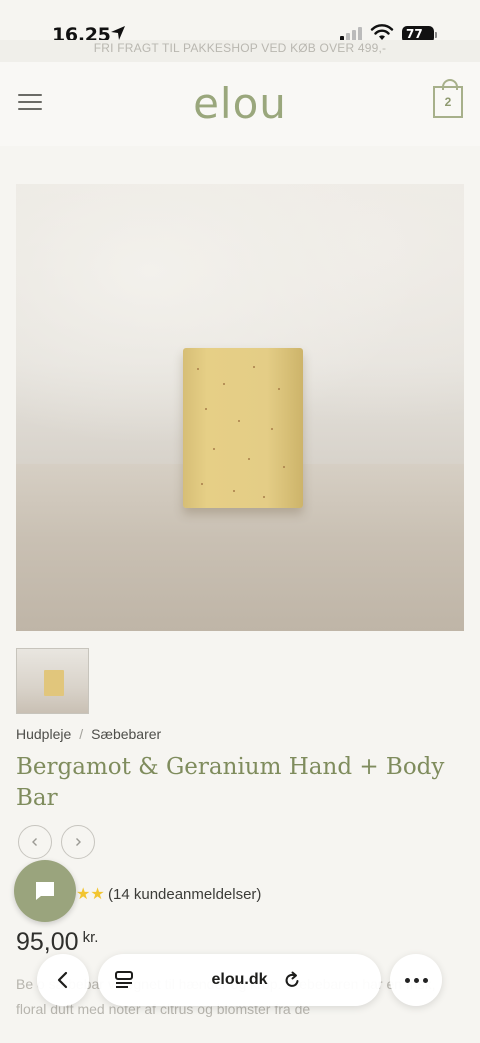  What do you see at coordinates (90, 894) in the screenshot?
I see `rating-stars: ★★` at bounding box center [90, 894].